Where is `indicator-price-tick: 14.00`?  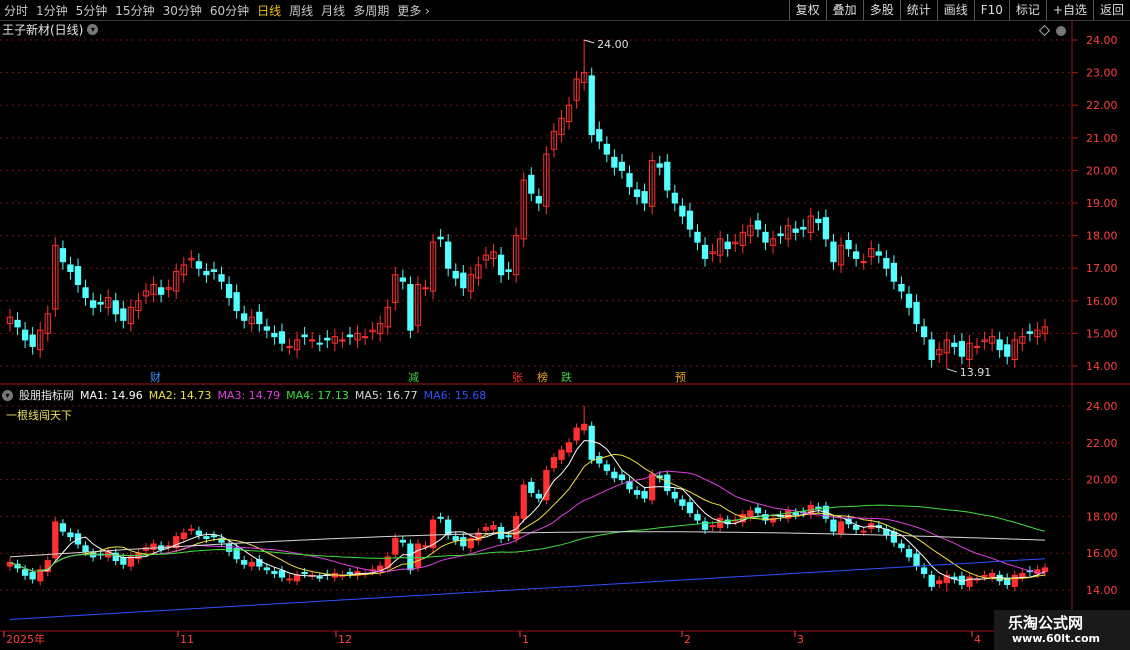 indicator-price-tick: 14.00 is located at coordinates (1102, 590).